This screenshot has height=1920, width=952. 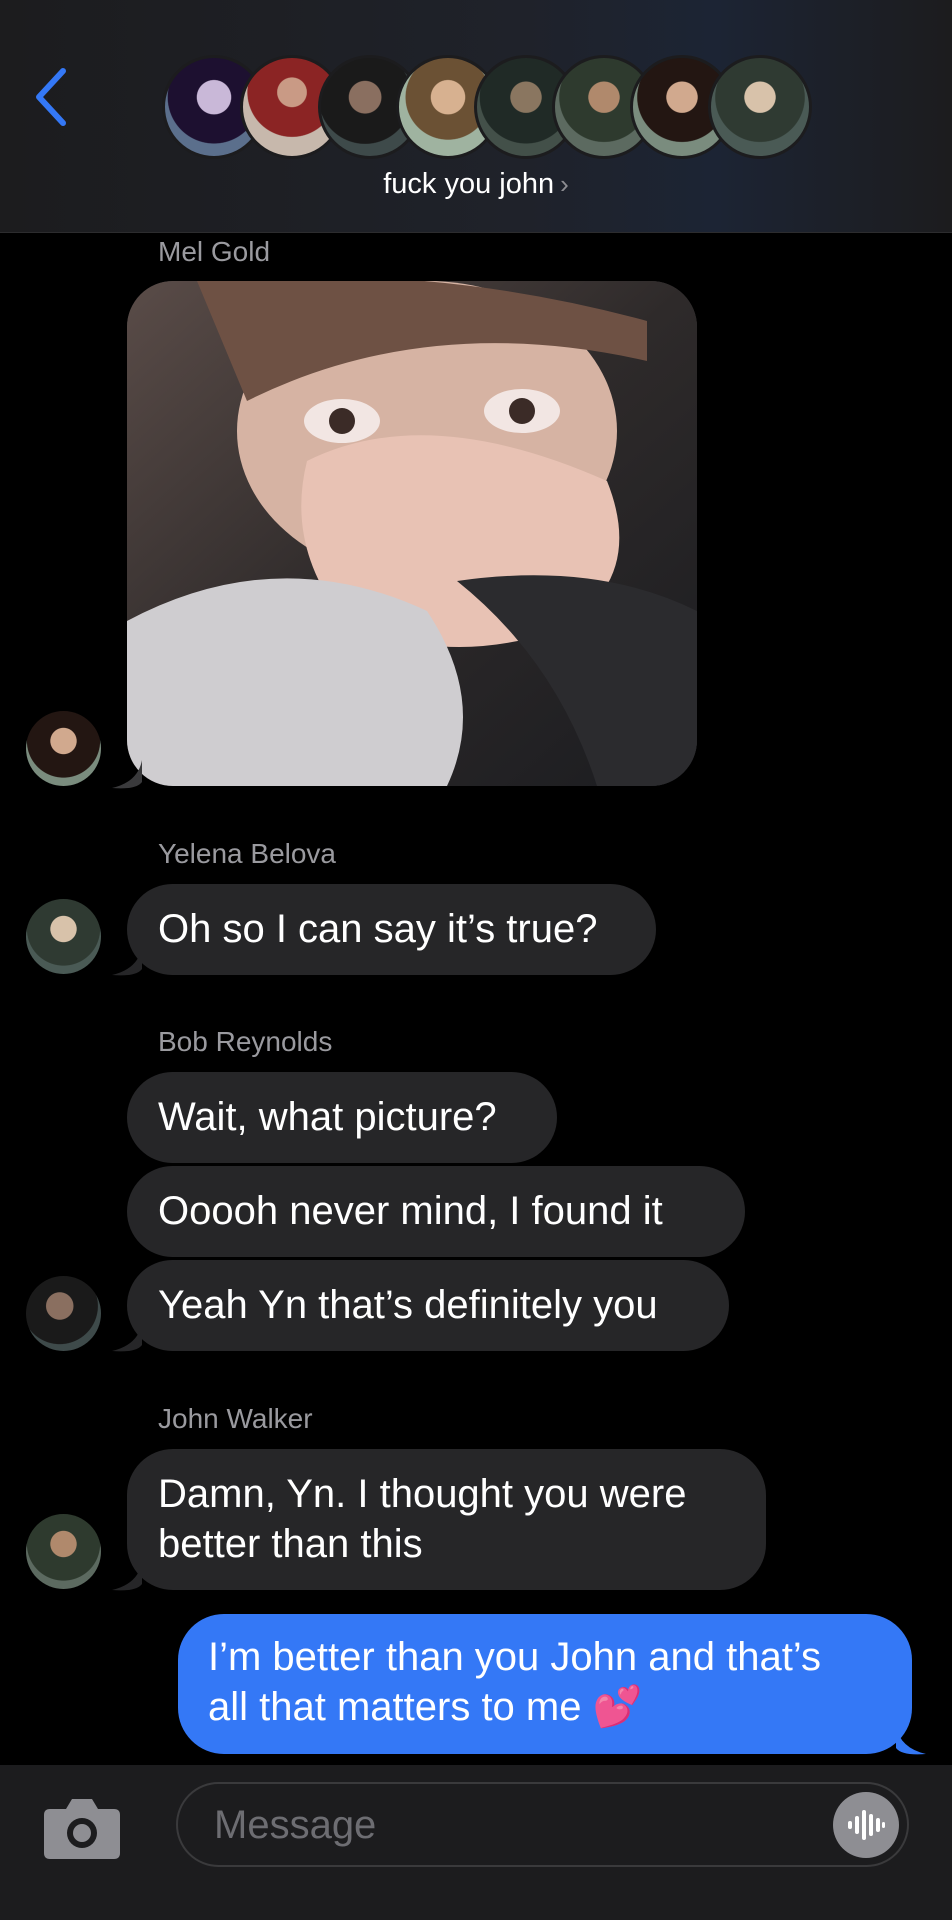 What do you see at coordinates (63, 1313) in the screenshot?
I see `avatar-bob-reynolds` at bounding box center [63, 1313].